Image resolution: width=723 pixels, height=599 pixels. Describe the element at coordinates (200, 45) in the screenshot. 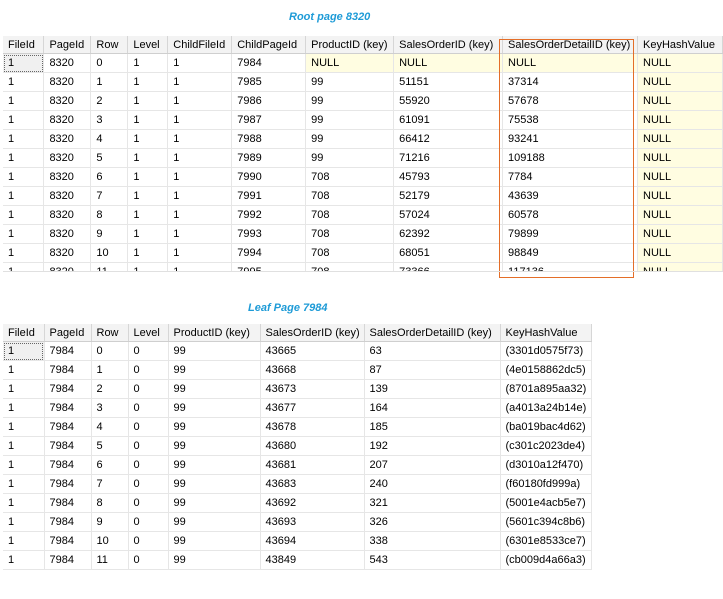

I see `root-column-header: ChildFileId` at that location.